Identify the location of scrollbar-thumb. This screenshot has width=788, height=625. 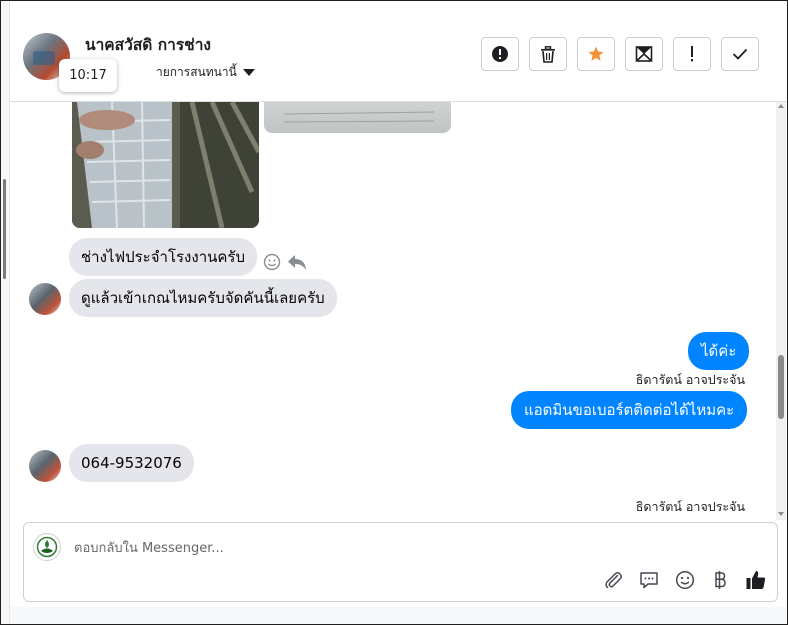
(781, 387).